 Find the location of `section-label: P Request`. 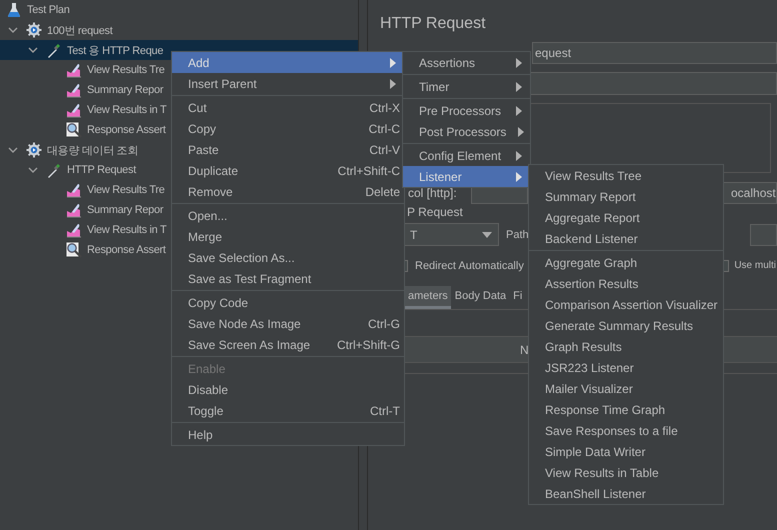

section-label: P Request is located at coordinates (435, 212).